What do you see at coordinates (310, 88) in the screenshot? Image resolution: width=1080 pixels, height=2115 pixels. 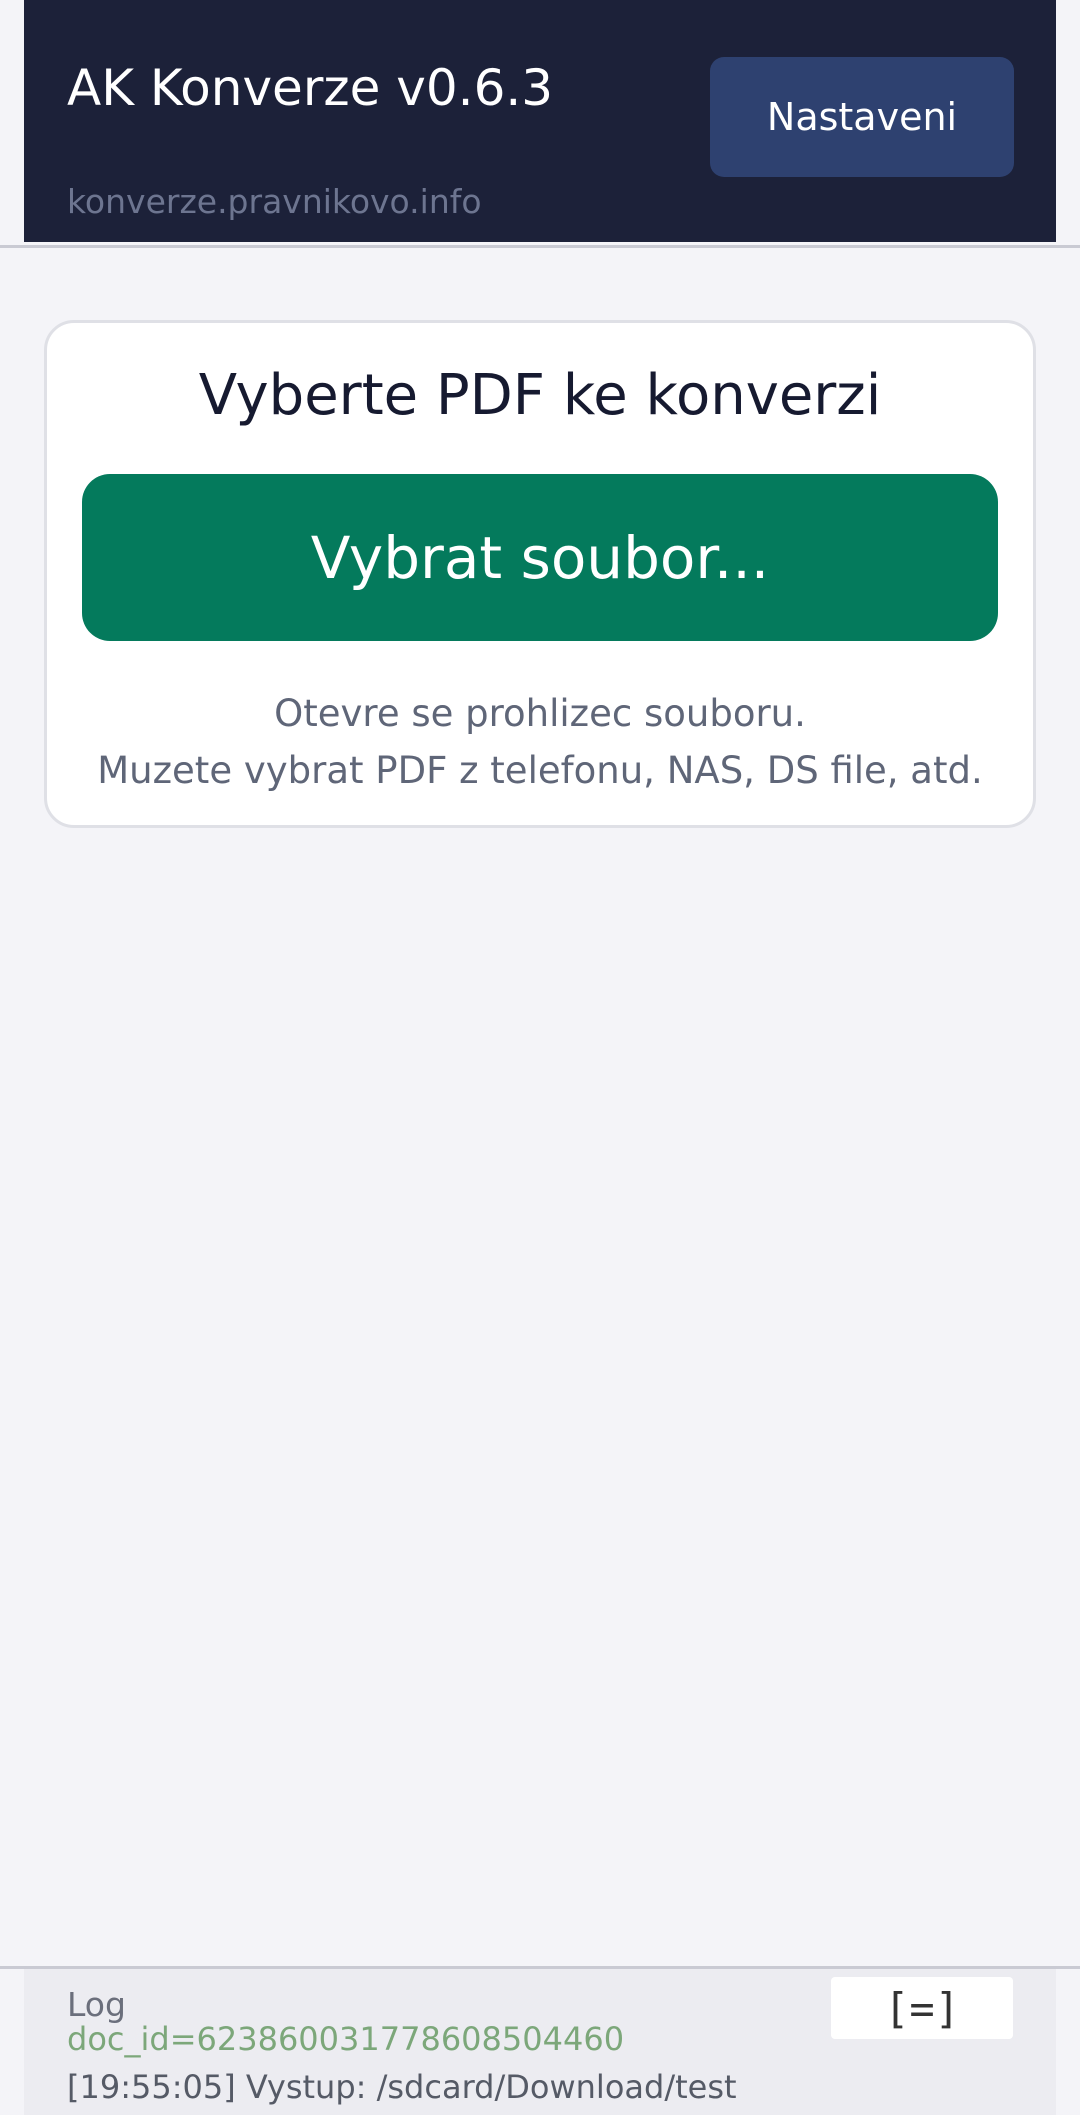 I see `app-title: AK Konverze v0.6.3` at bounding box center [310, 88].